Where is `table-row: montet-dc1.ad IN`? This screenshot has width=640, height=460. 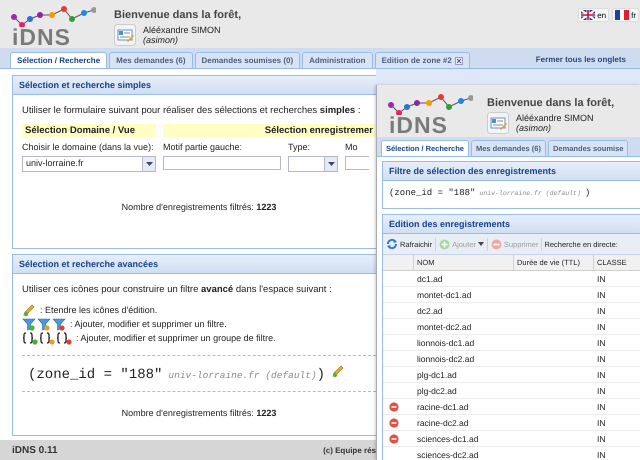
table-row: montet-dc1.ad IN is located at coordinates (511, 295).